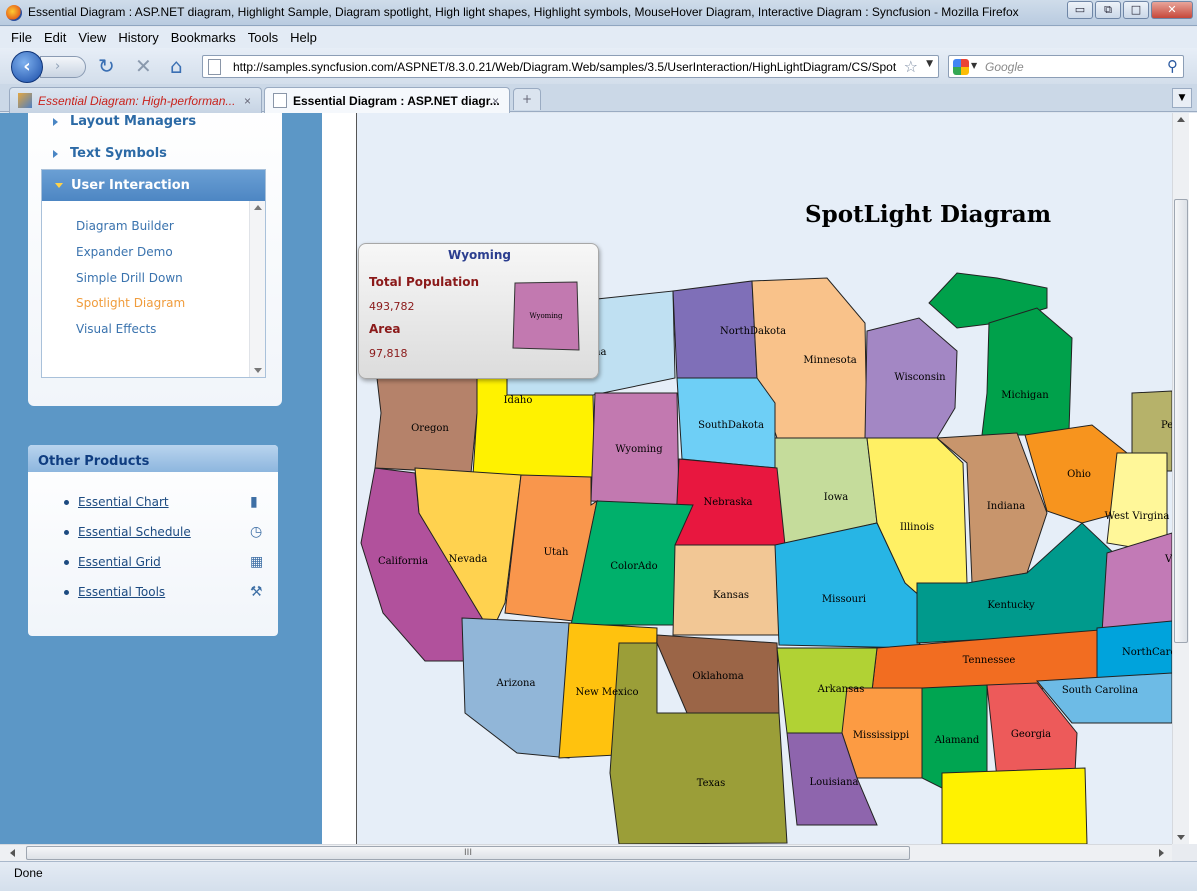 This screenshot has width=1197, height=891. Describe the element at coordinates (176, 66) in the screenshot. I see `home-icon: ⌂` at that location.